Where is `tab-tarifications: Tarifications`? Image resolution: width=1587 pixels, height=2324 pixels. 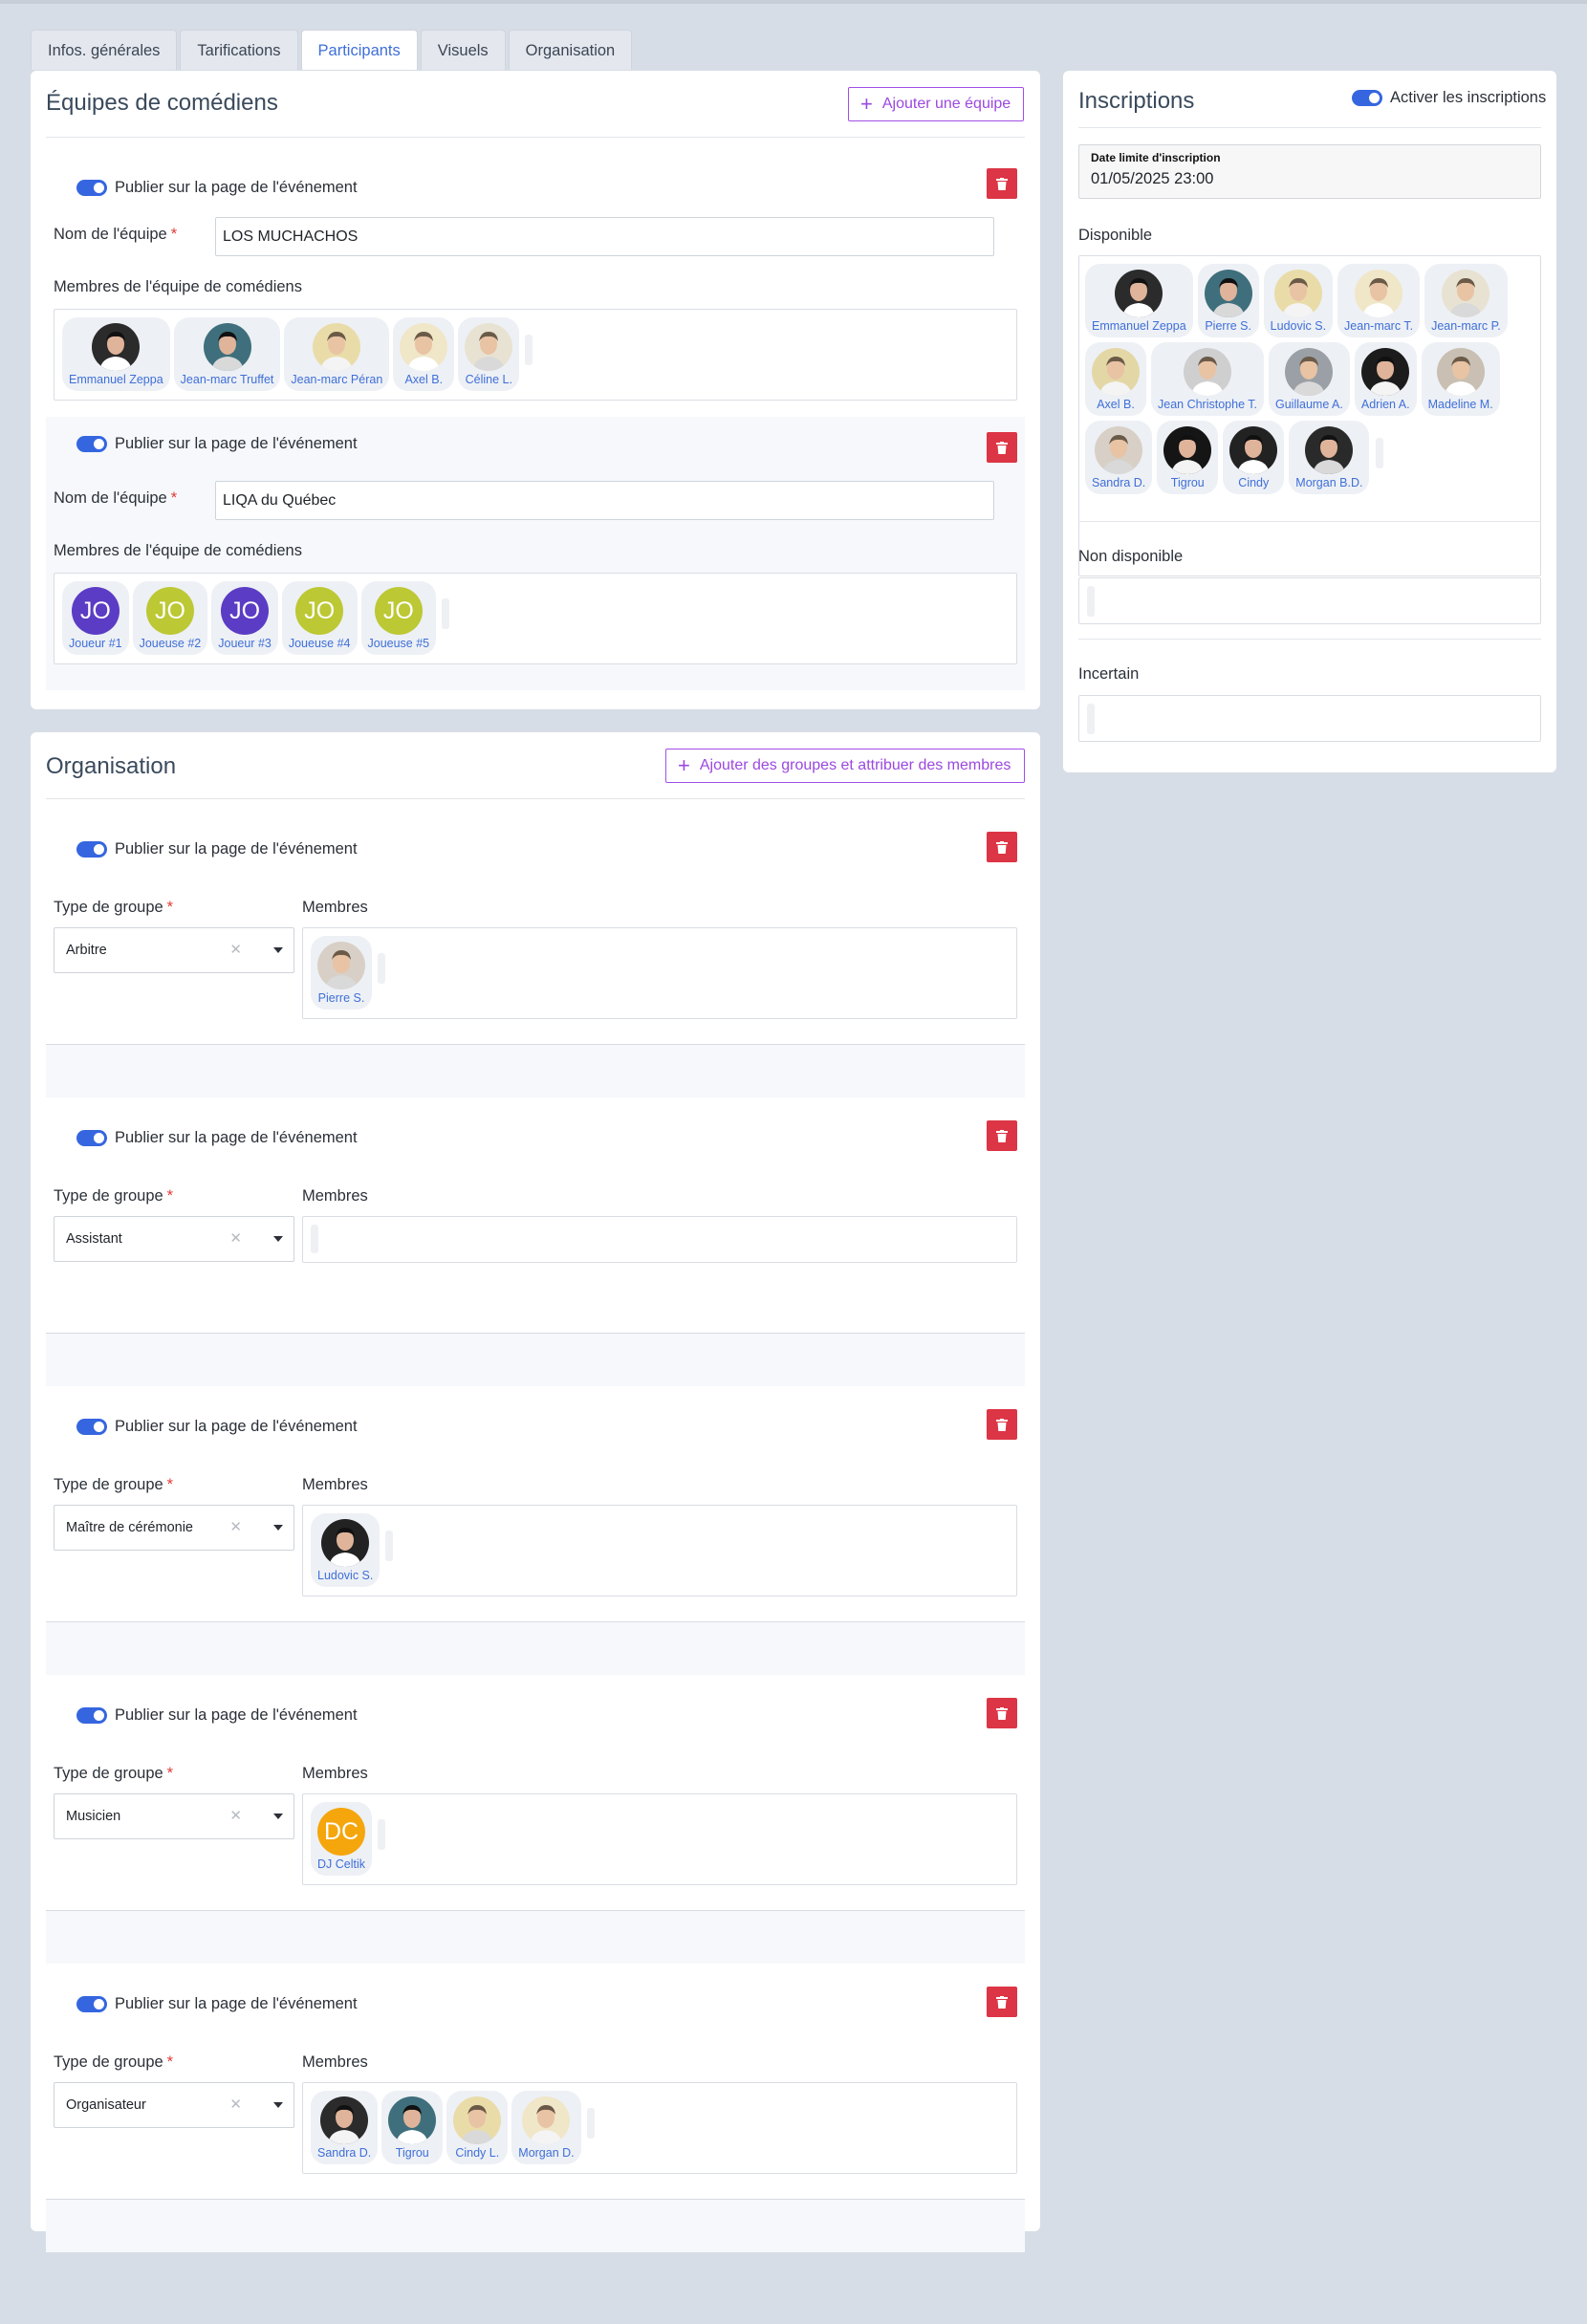
tab-tarifications: Tarifications is located at coordinates (239, 50).